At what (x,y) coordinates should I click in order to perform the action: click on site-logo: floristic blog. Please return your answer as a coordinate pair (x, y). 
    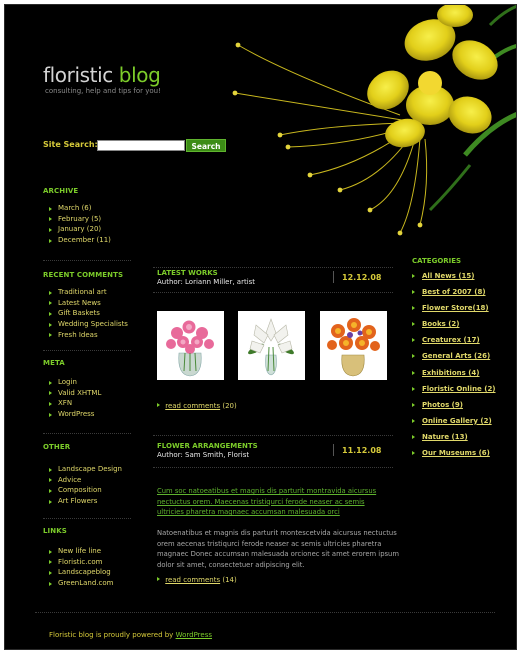
    Looking at the image, I should click on (102, 75).